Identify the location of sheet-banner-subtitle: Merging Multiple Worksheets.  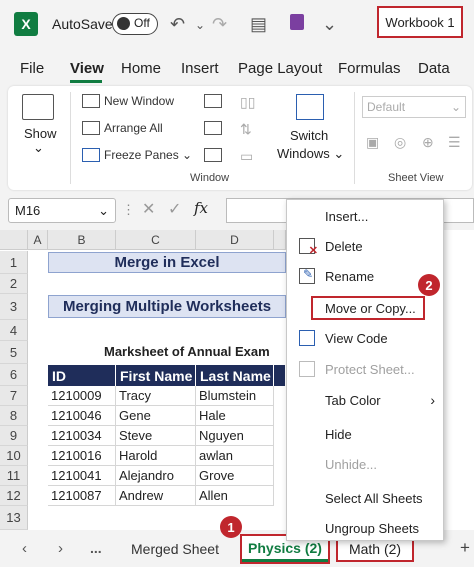
(167, 306).